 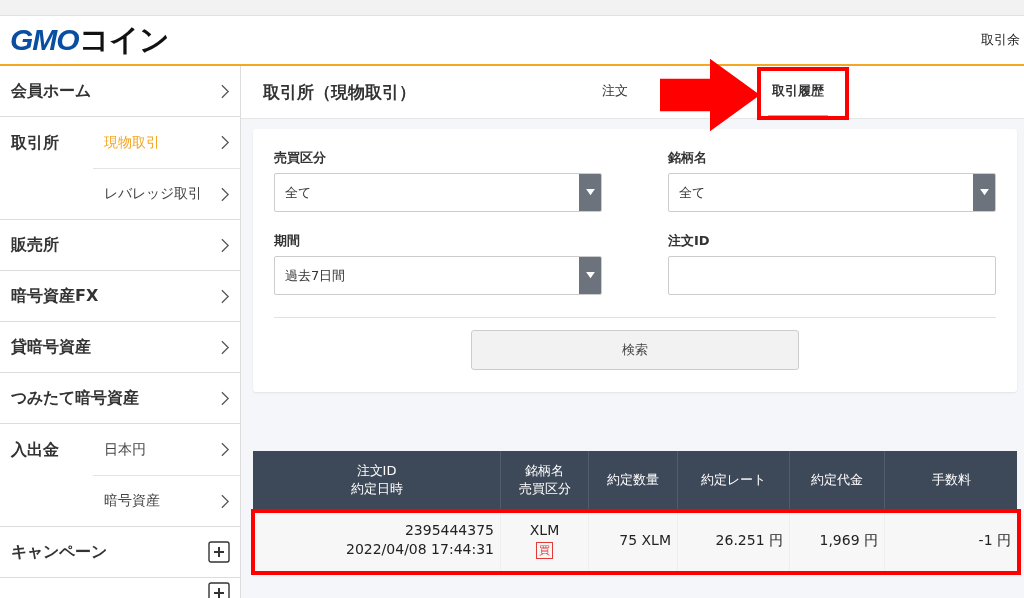 I want to click on menu-label: 入出金, so click(x=35, y=450).